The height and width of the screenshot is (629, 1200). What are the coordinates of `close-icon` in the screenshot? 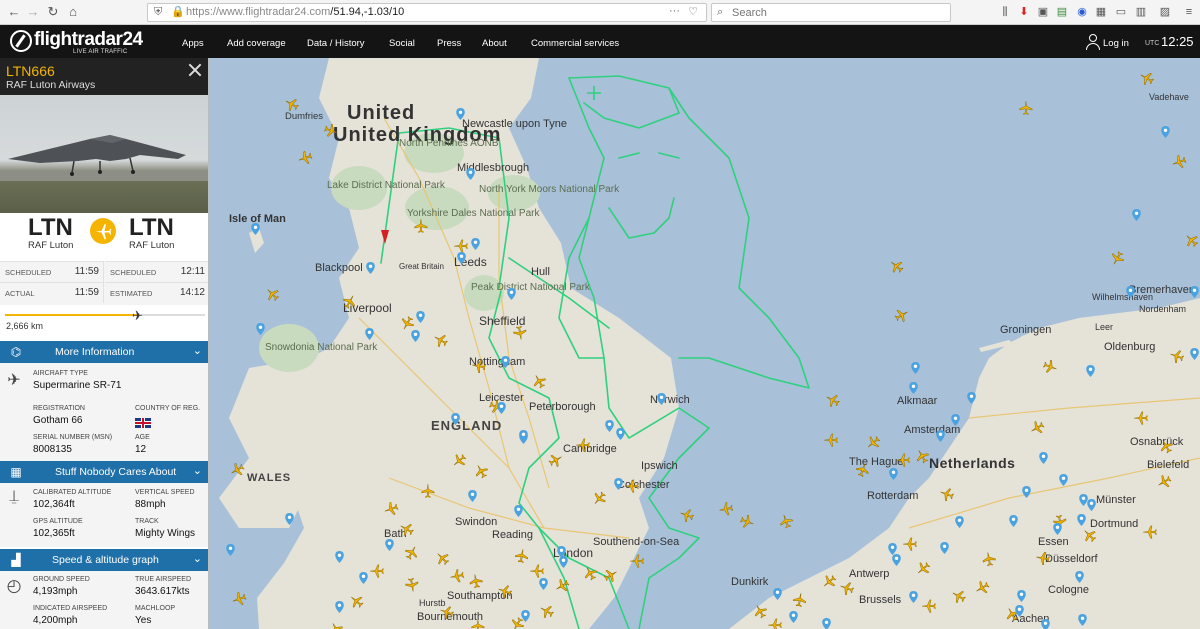 It's located at (195, 69).